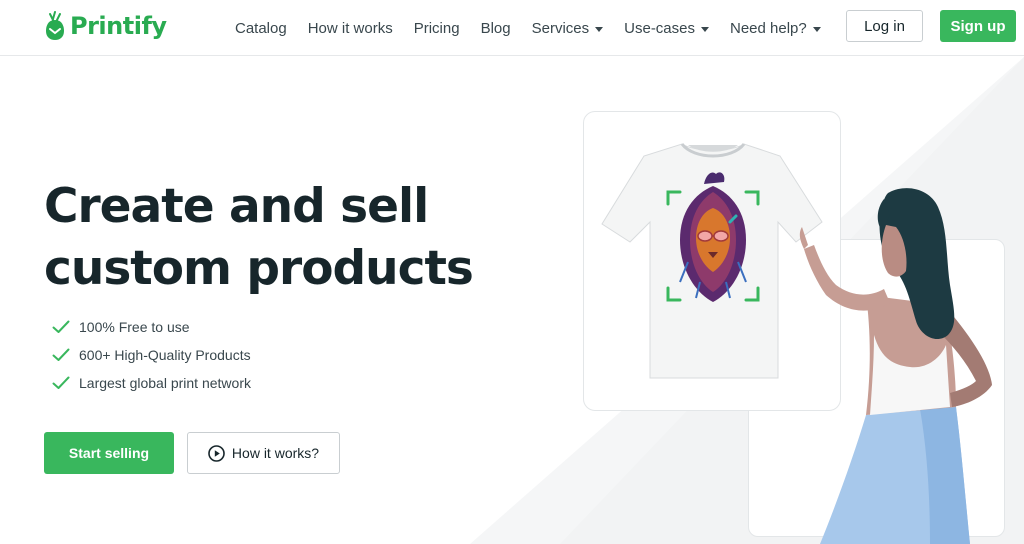  What do you see at coordinates (165, 355) in the screenshot?
I see `feature-text: 600+ High-Quality Products` at bounding box center [165, 355].